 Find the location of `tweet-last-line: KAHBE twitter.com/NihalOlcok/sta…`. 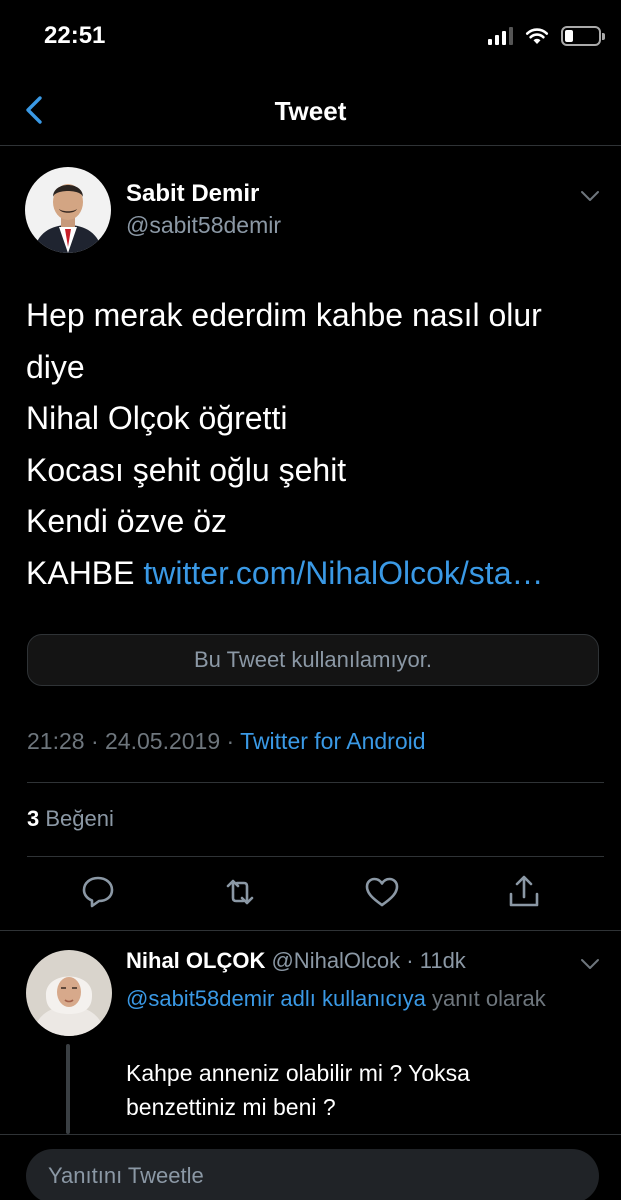

tweet-last-line: KAHBE twitter.com/NihalOlcok/sta… is located at coordinates (311, 574).